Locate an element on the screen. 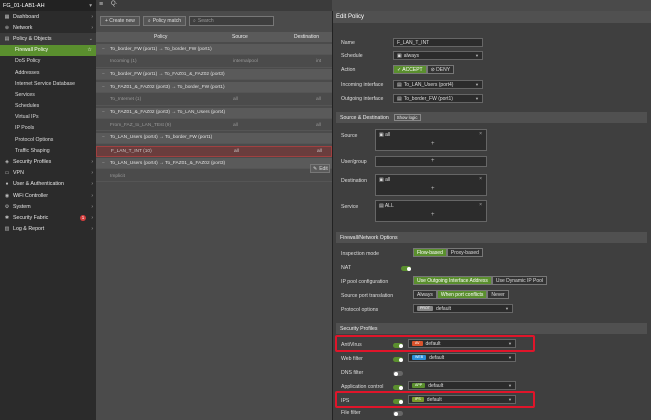 This screenshot has height=420, width=651. incoming-select: ▤ To_LAN_Users (port4) ▼ is located at coordinates (438, 84).